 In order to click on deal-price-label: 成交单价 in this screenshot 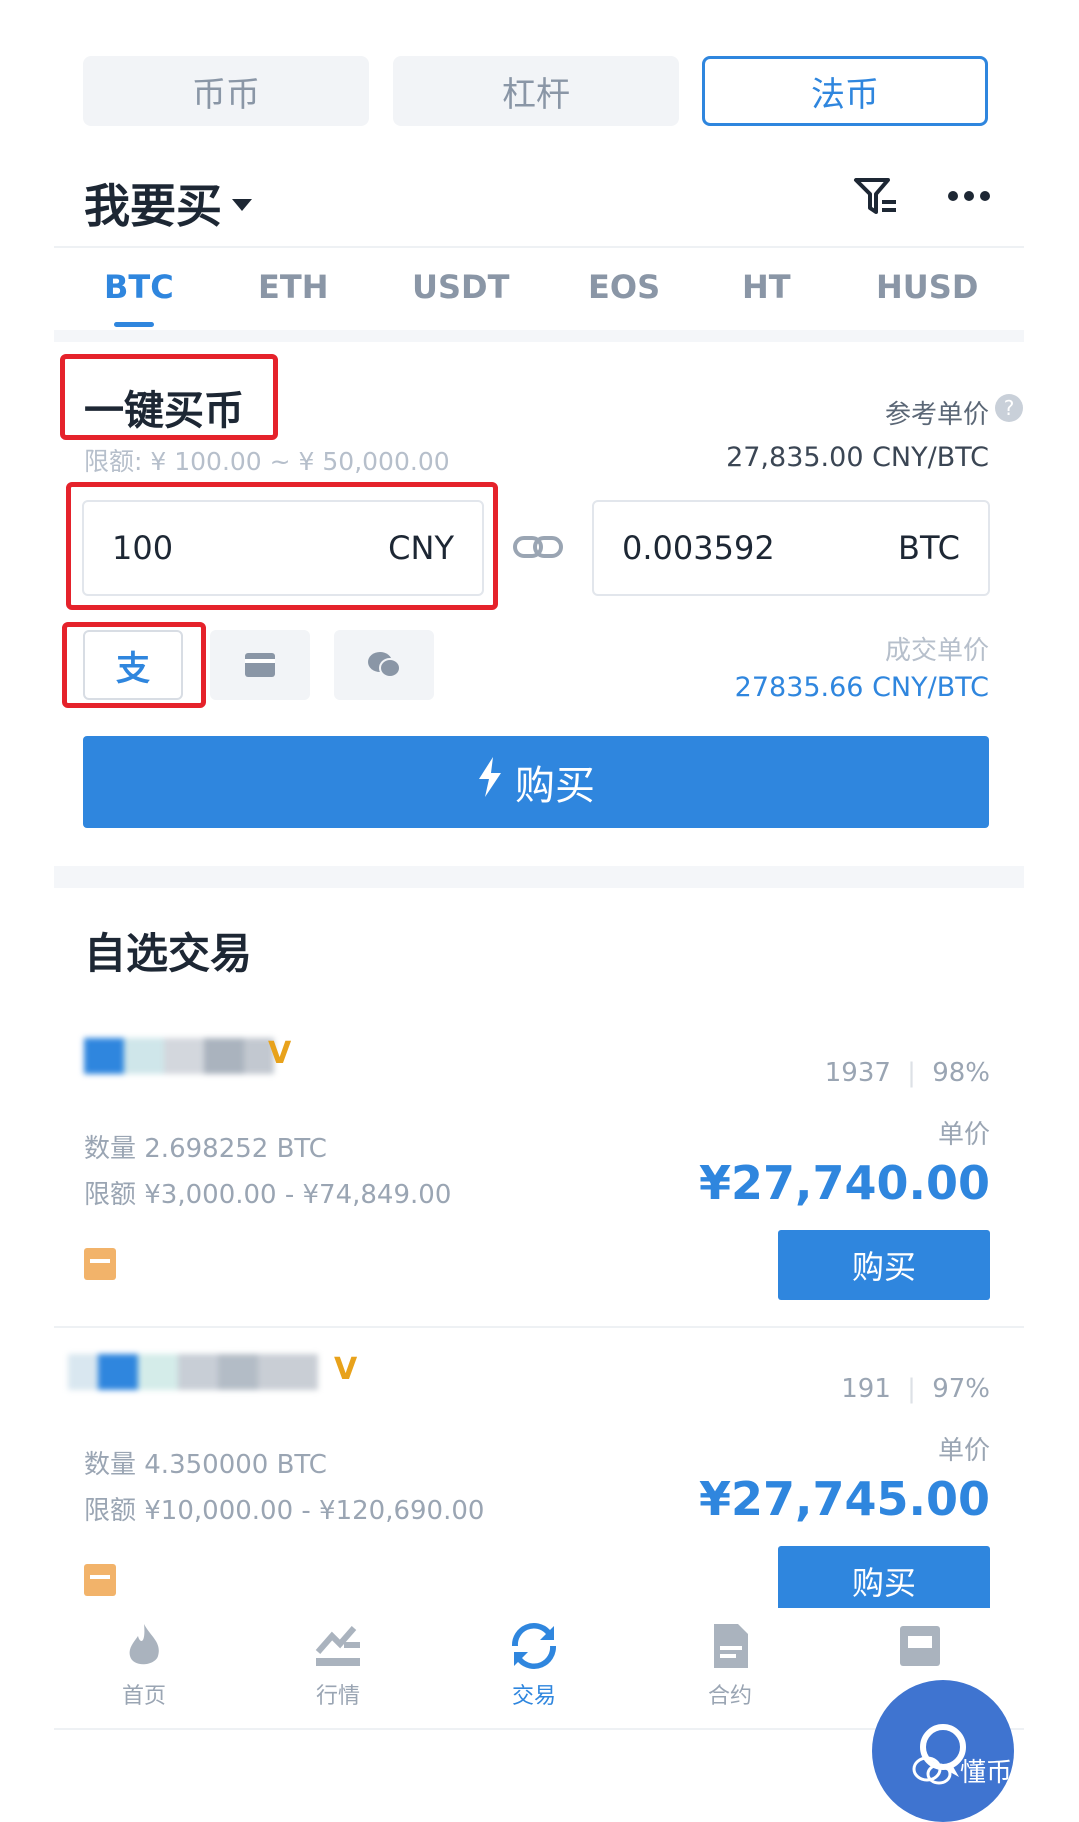, I will do `click(936, 651)`.